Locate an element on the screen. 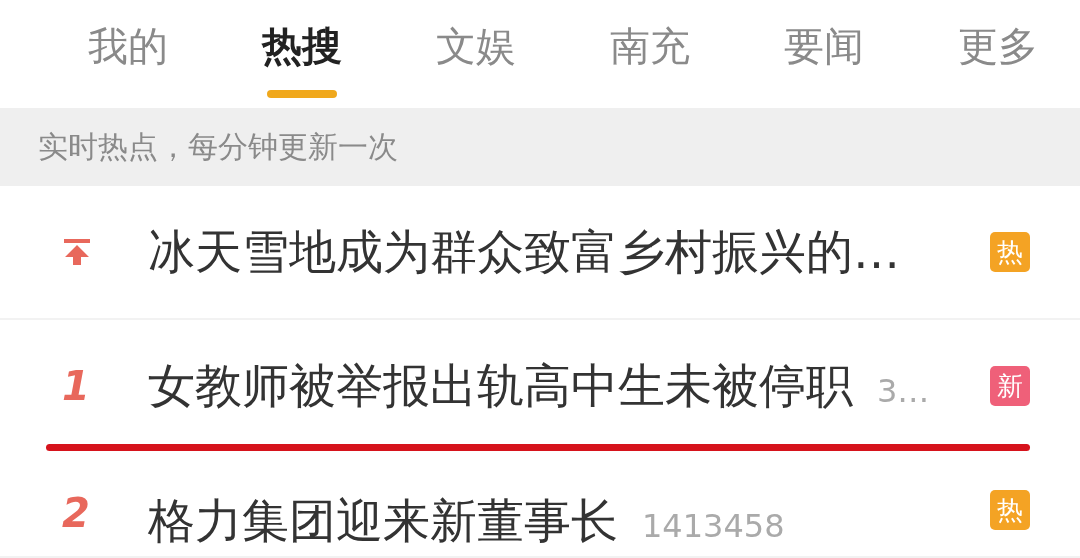  tab: 热搜 is located at coordinates (302, 46).